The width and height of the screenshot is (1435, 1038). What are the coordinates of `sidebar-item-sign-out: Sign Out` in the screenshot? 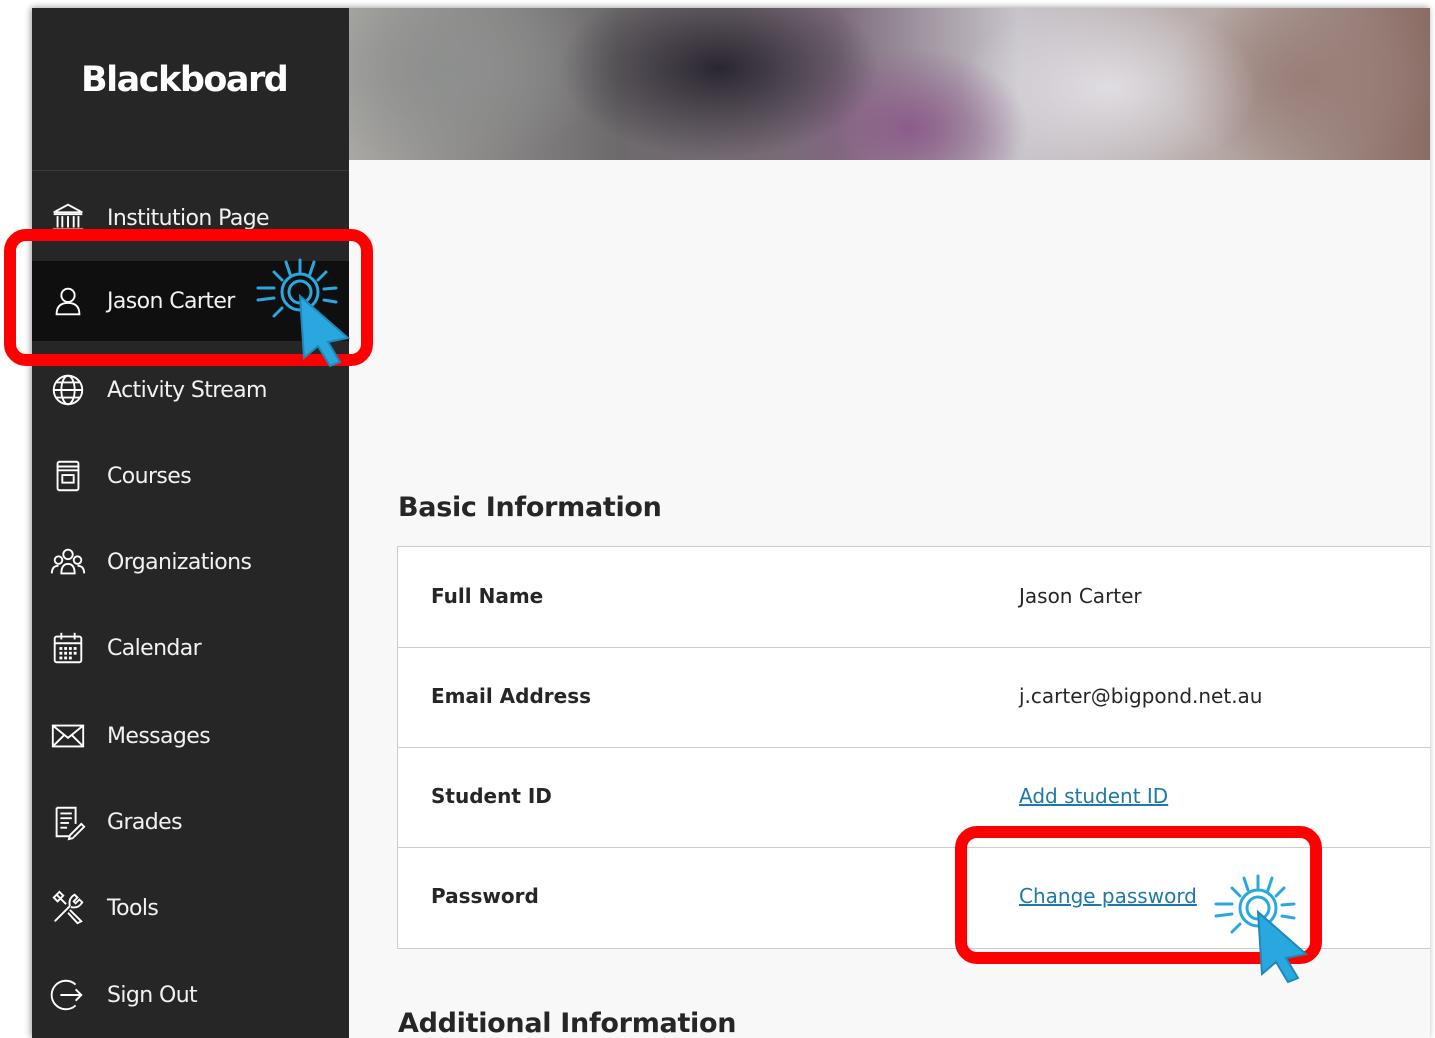 It's located at (190, 995).